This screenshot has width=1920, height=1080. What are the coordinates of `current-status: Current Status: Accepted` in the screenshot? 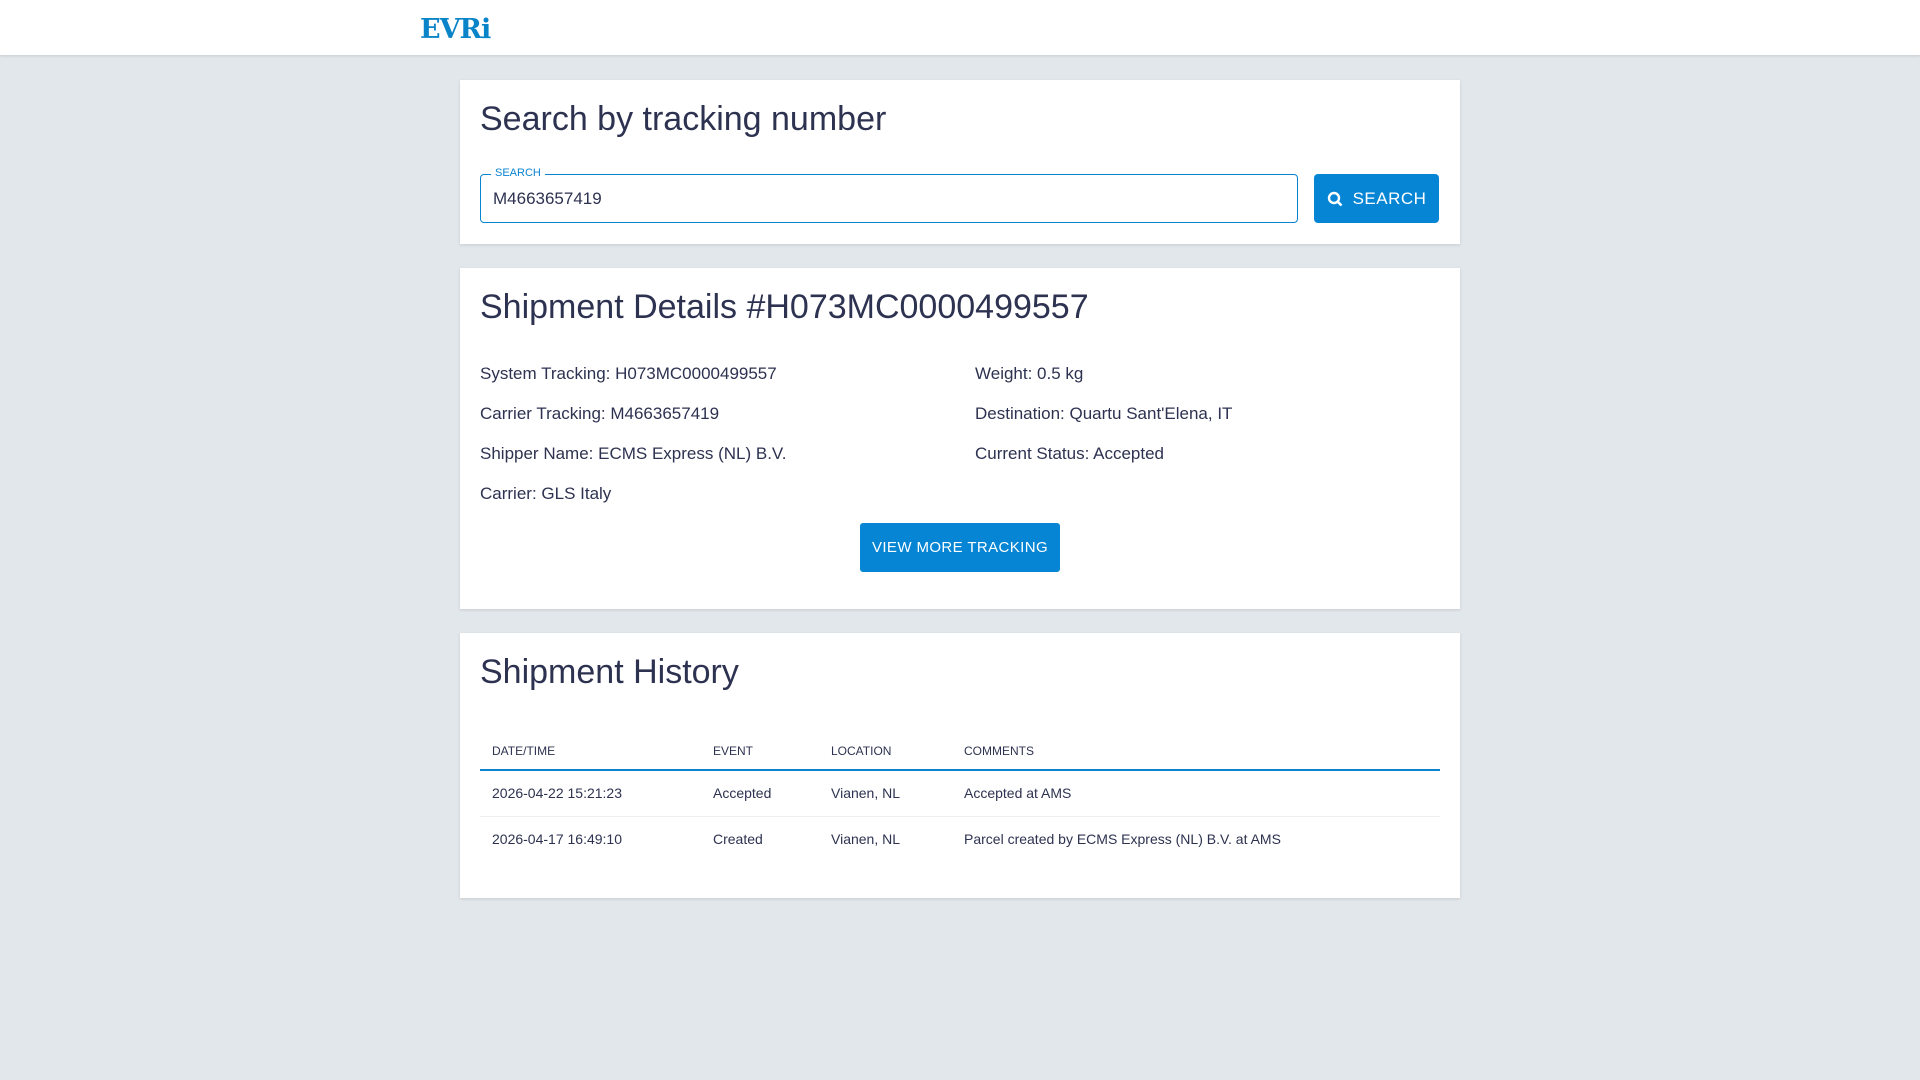 It's located at (1069, 453).